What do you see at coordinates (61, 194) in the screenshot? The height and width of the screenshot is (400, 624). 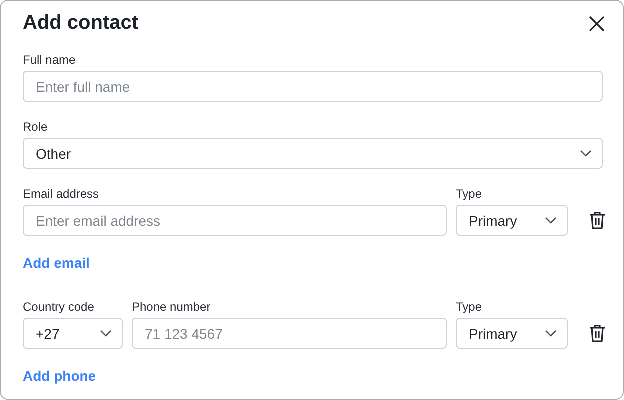 I see `field-label: Email address` at bounding box center [61, 194].